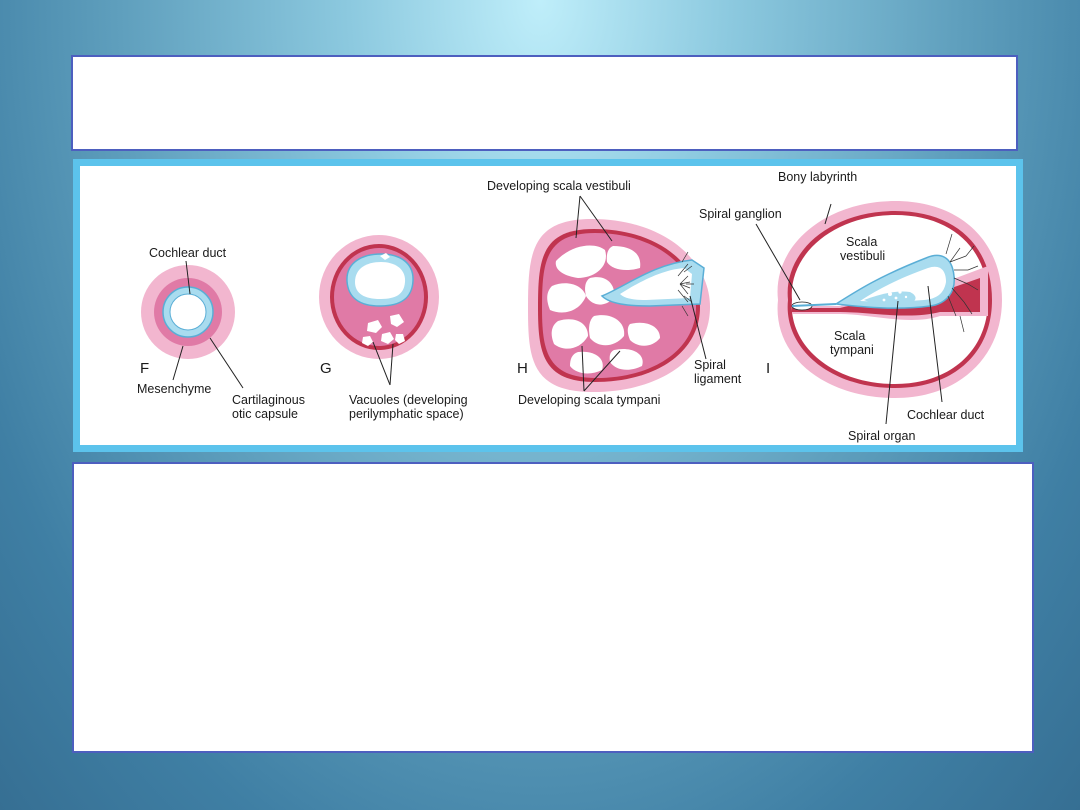 This screenshot has height=810, width=1080. I want to click on label-spiral-organ: Spiral organ, so click(881, 436).